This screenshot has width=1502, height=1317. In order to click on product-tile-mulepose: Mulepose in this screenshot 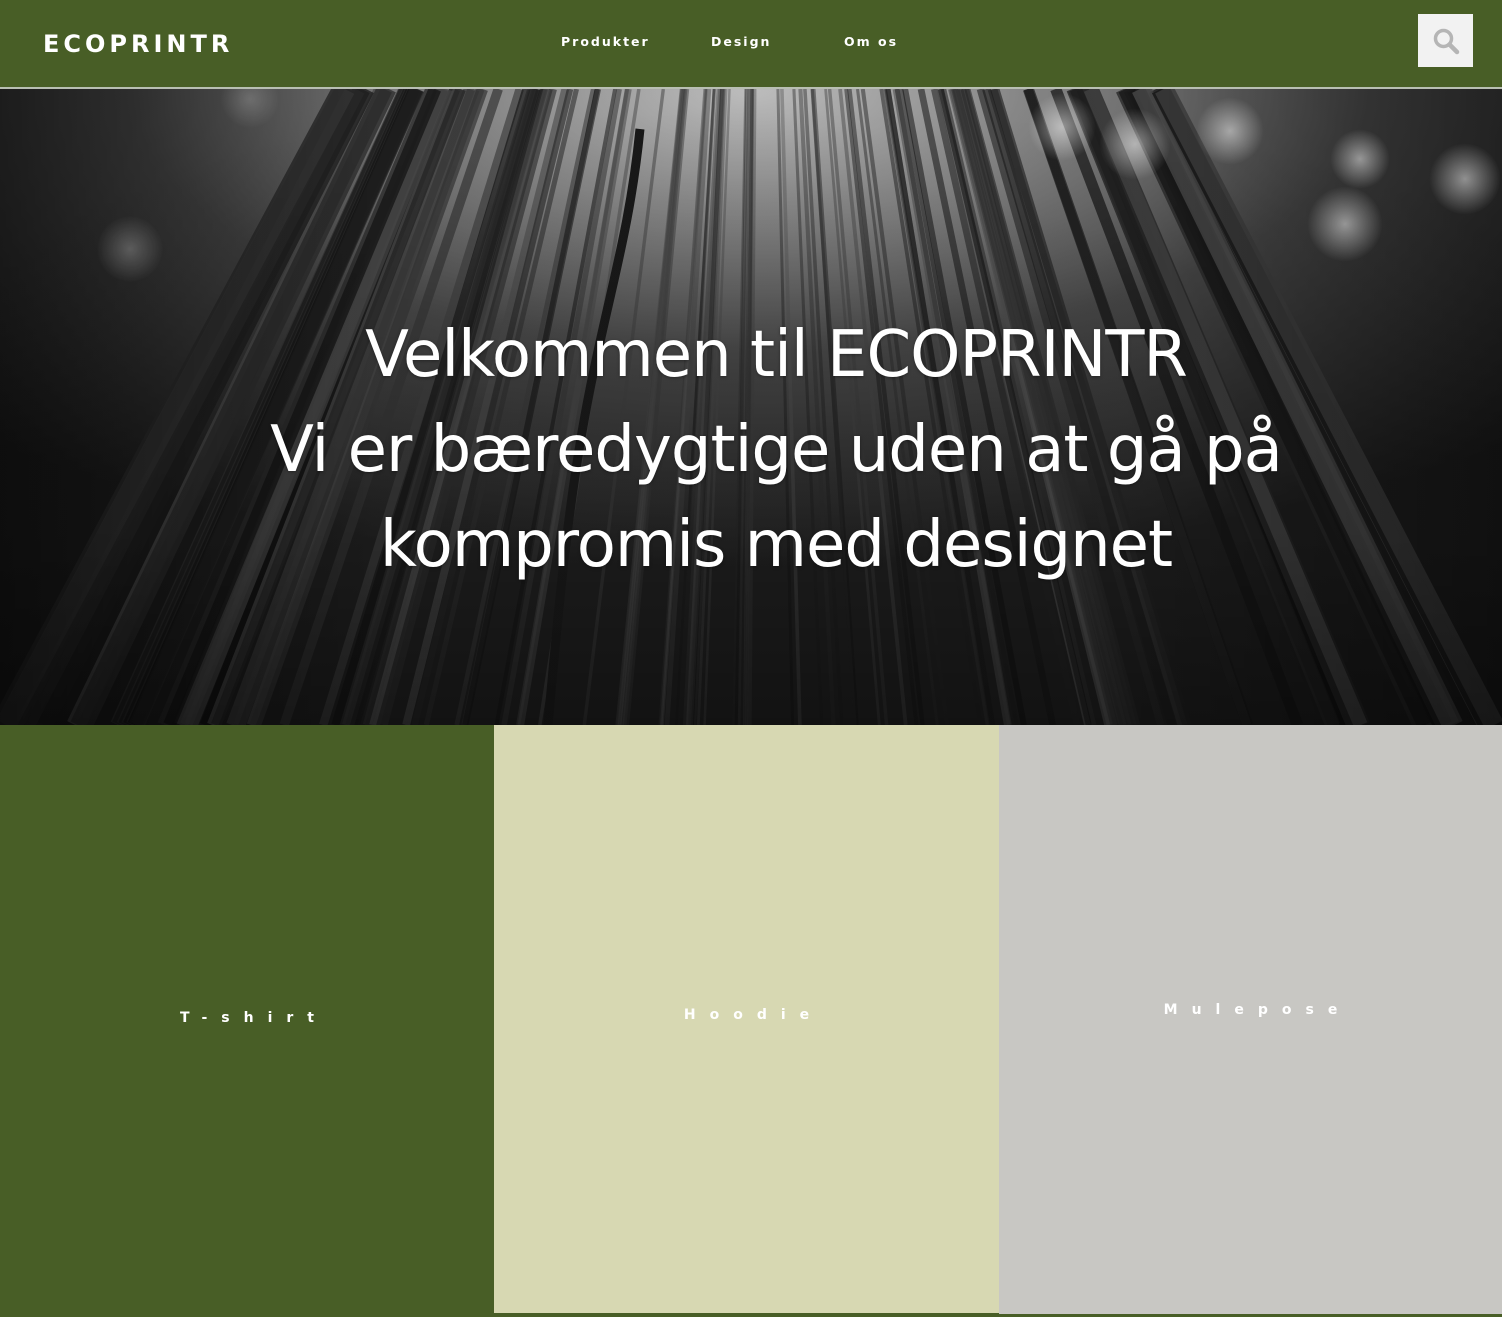, I will do `click(1250, 1019)`.